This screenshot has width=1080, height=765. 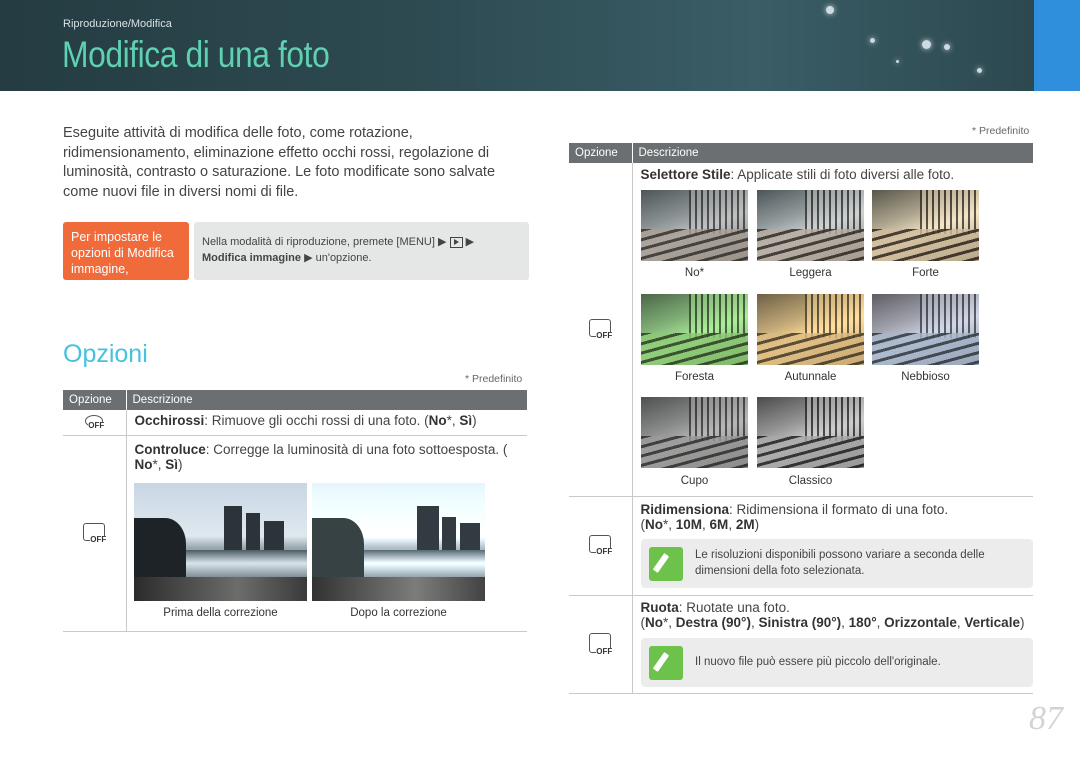 I want to click on caption-no: No*, so click(x=694, y=273).